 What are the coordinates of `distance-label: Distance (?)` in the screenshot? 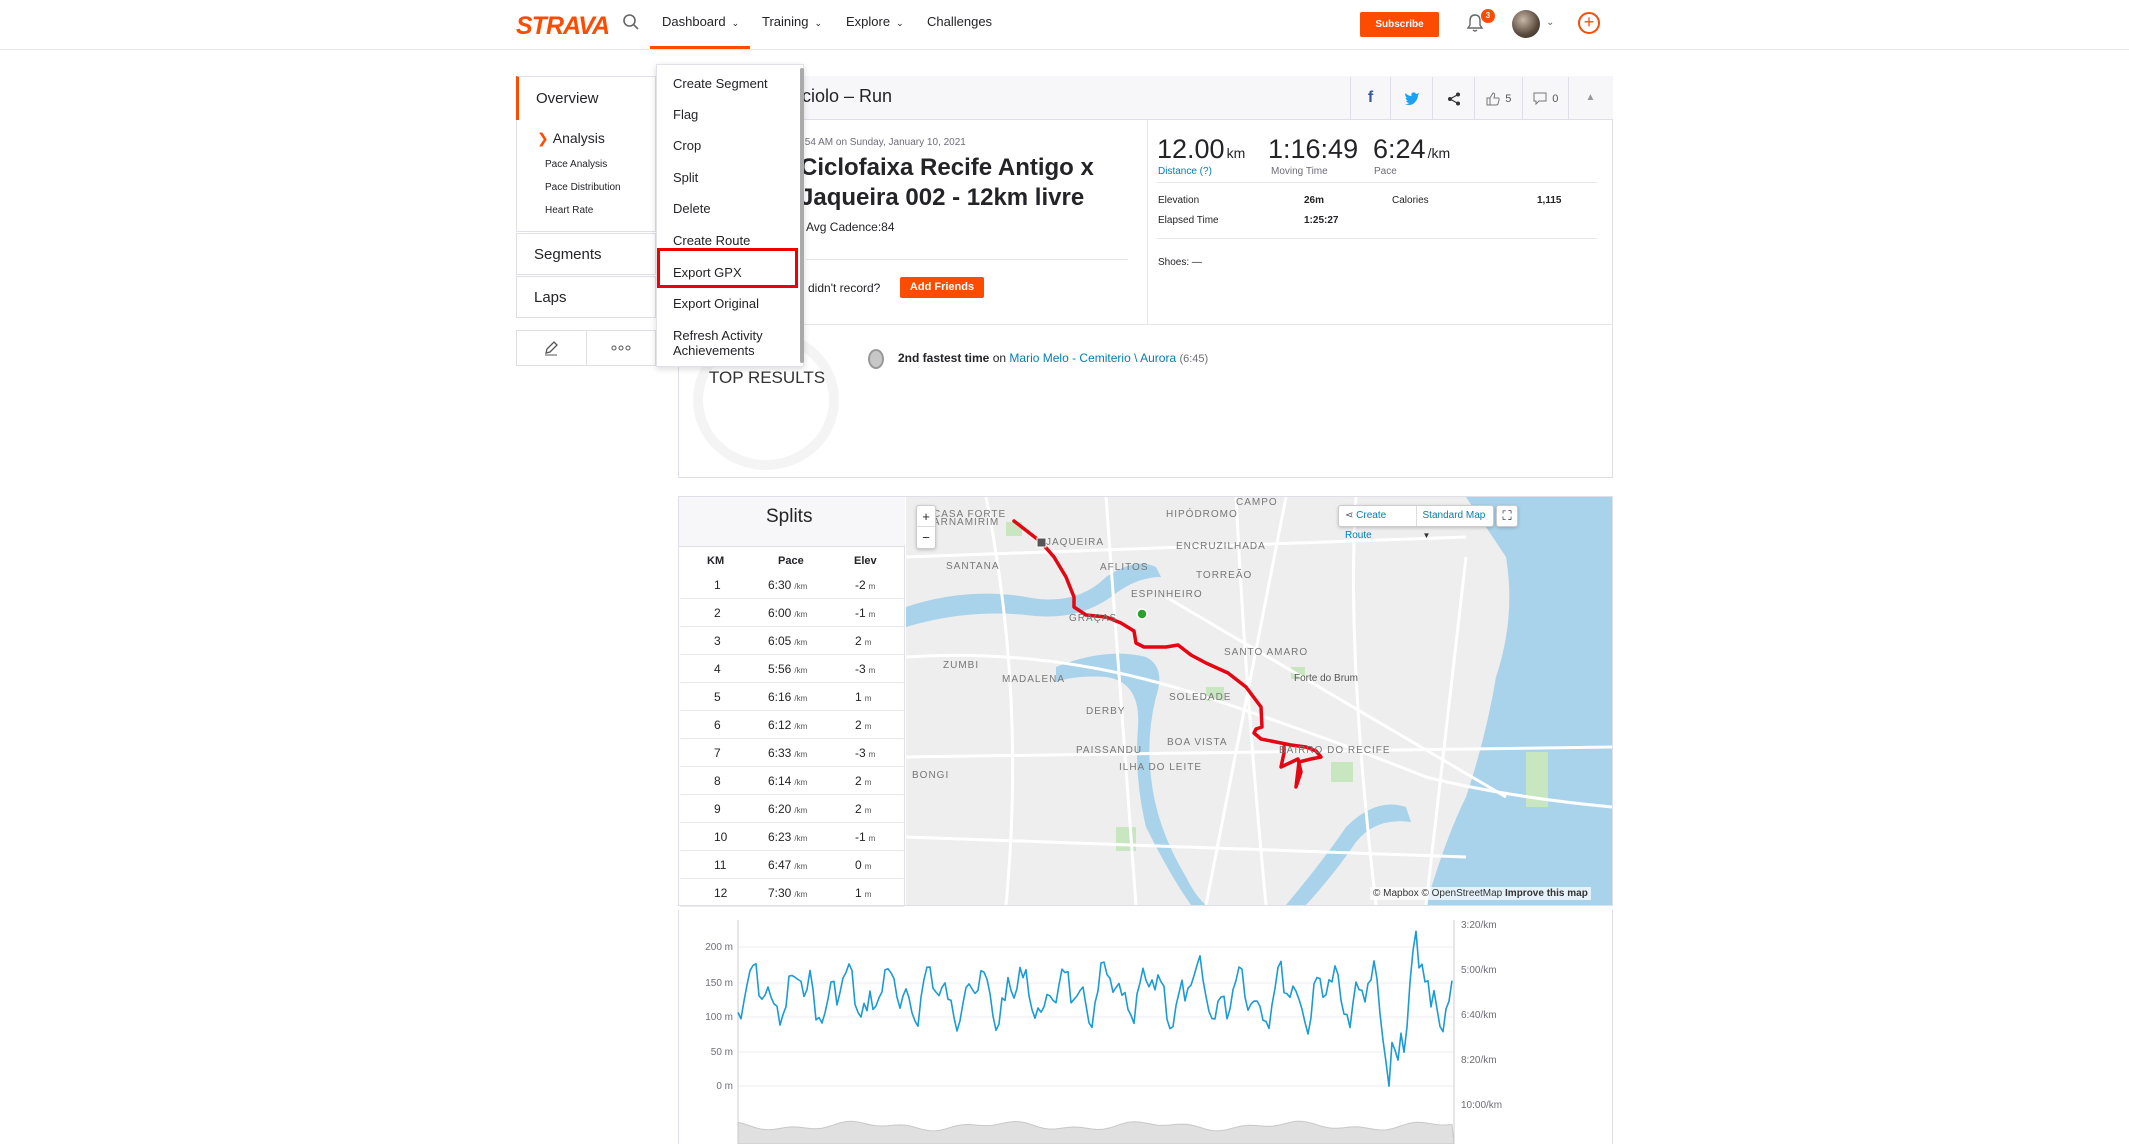 It's located at (1185, 171).